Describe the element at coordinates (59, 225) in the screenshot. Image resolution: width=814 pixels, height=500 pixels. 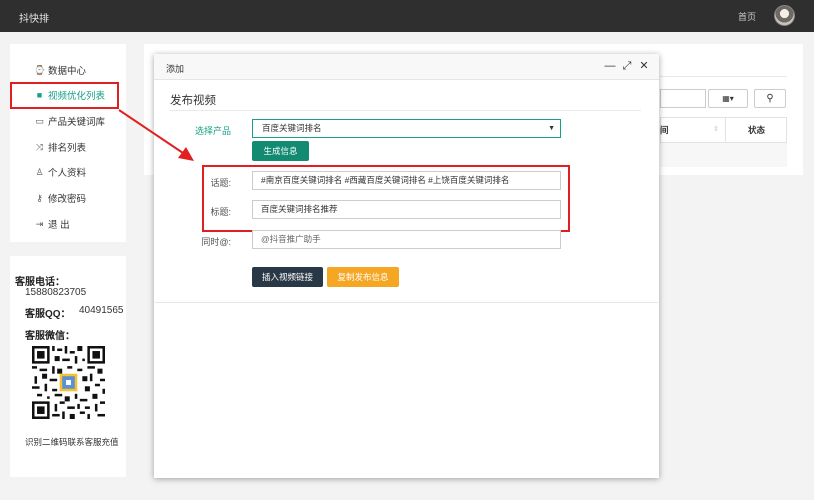
I see `sidebar-item-label: 退 出` at that location.